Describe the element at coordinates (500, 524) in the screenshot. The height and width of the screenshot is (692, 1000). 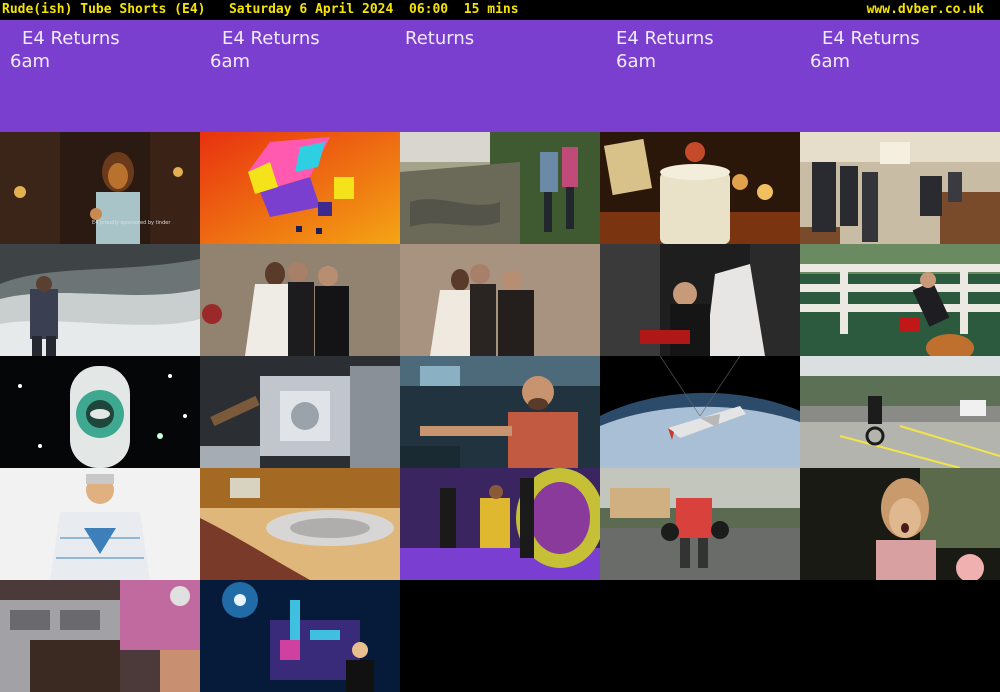
I see `thumbnail-purple-stage` at that location.